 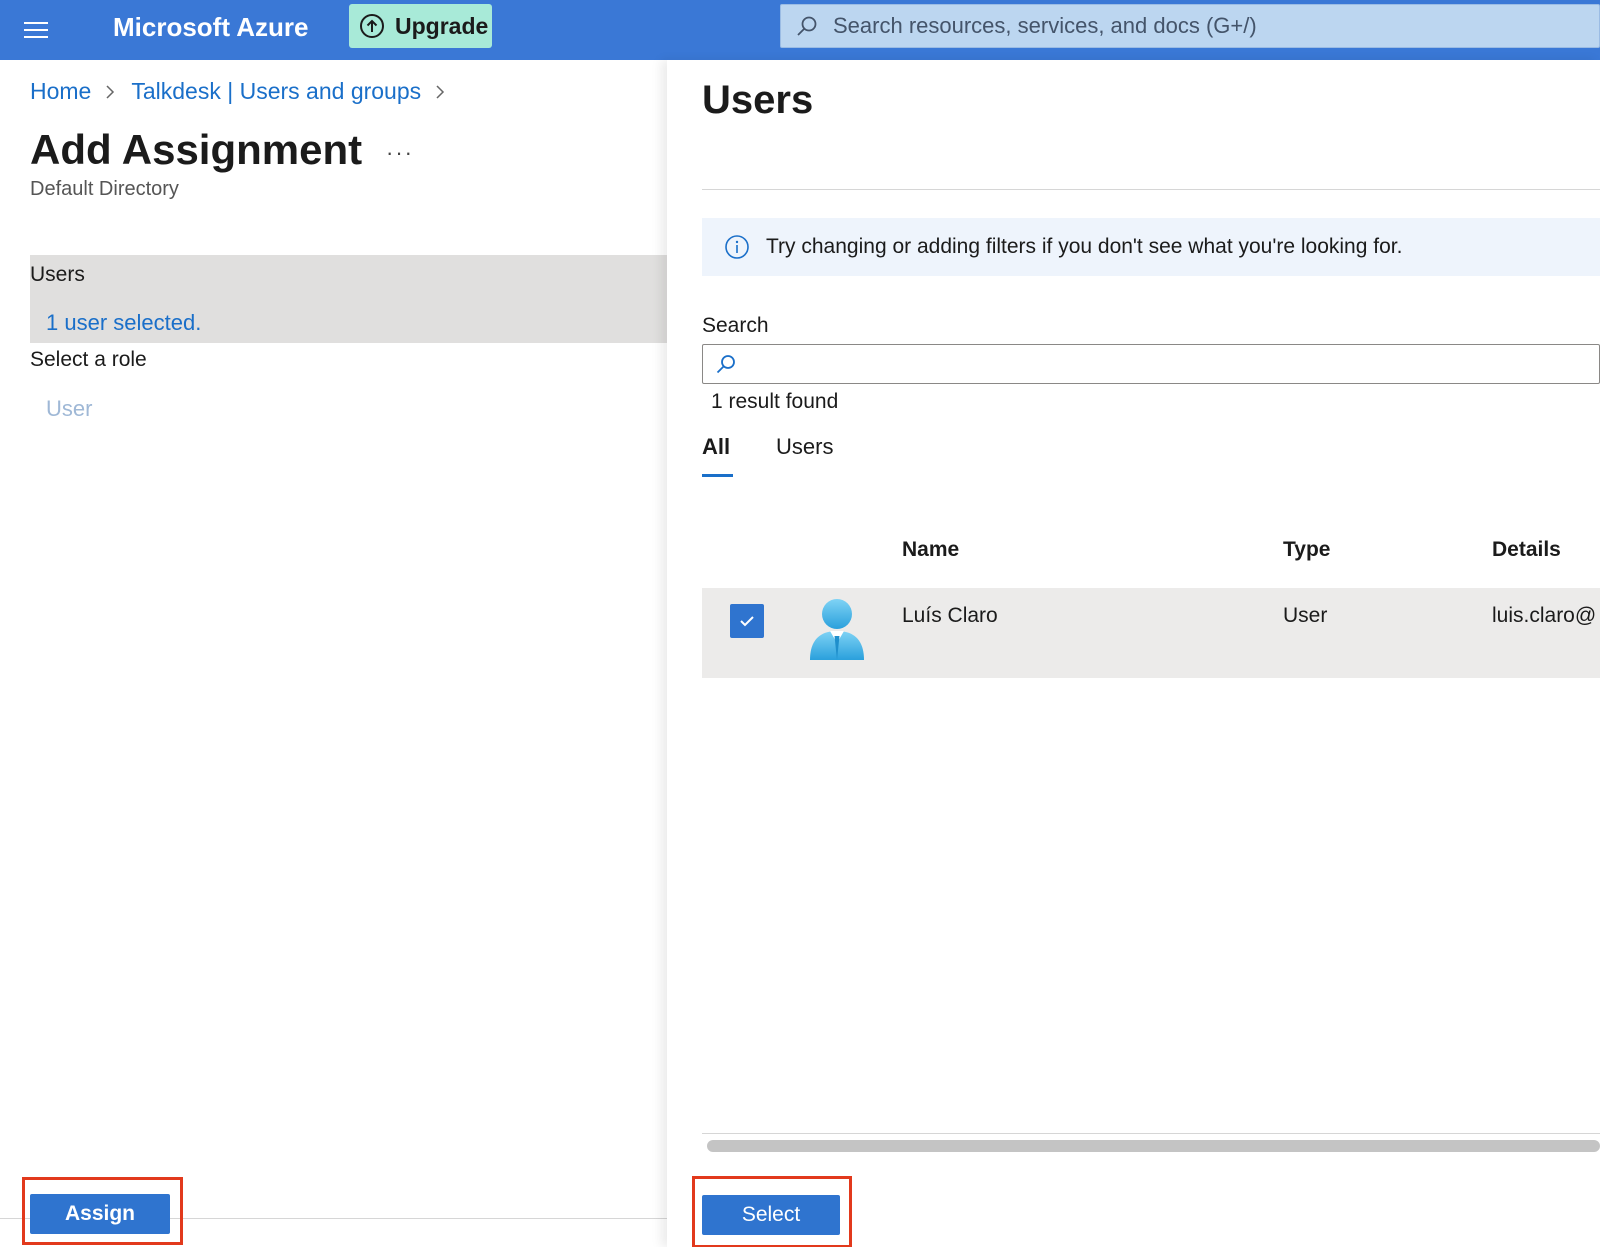 What do you see at coordinates (372, 26) in the screenshot?
I see `arrow-up-circle-icon` at bounding box center [372, 26].